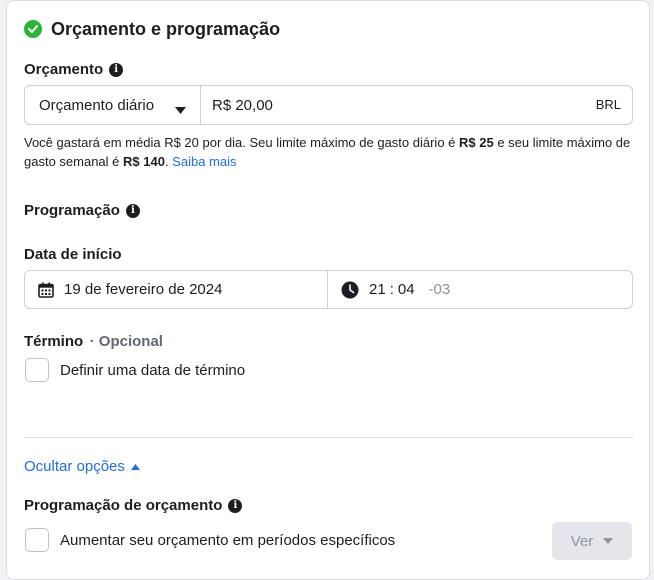 Image resolution: width=654 pixels, height=580 pixels. I want to click on budget-field-group: Orçamento diário R$ 20,00 BRL, so click(328, 105).